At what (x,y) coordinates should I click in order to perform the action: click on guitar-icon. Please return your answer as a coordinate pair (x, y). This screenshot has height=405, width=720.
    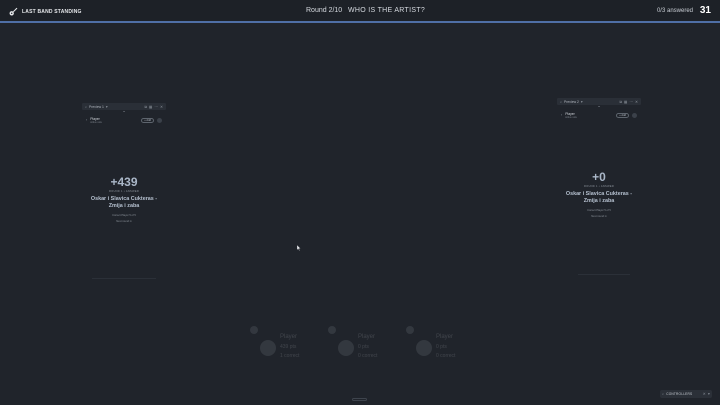
    Looking at the image, I should click on (13, 11).